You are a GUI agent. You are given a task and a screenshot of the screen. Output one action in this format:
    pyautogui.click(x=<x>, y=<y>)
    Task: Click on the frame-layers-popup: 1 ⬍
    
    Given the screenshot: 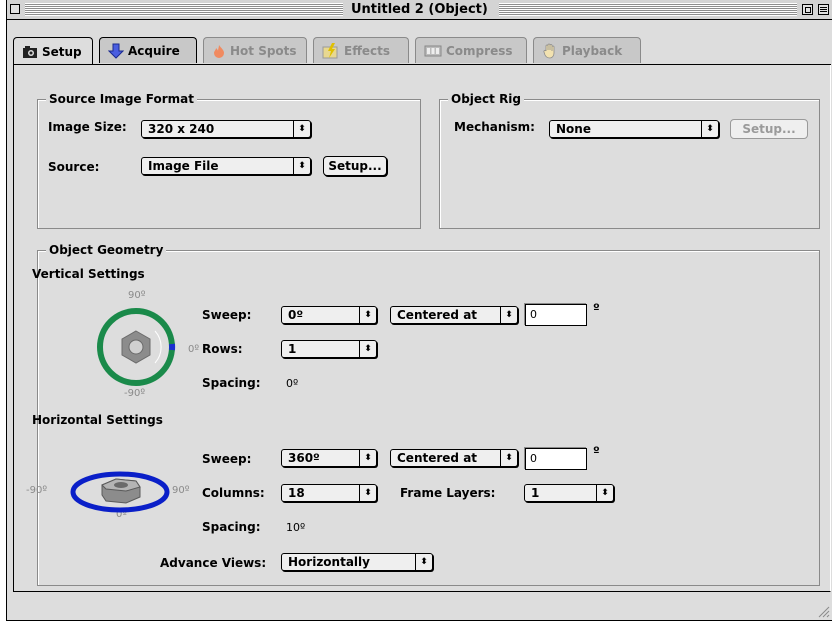 What is the action you would take?
    pyautogui.click(x=569, y=493)
    